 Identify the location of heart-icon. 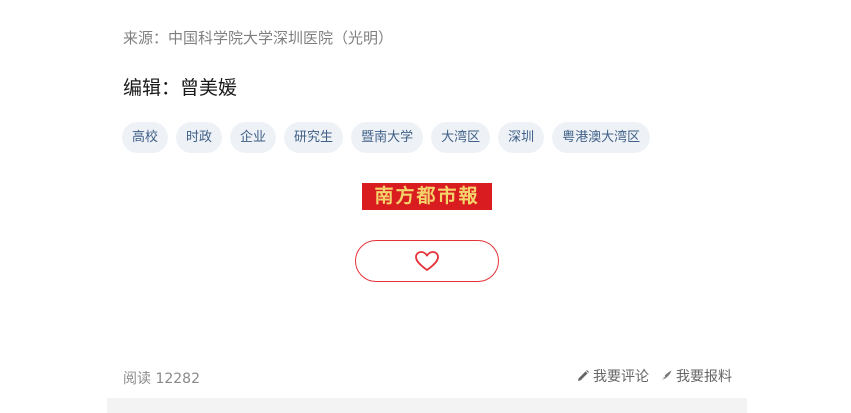
(427, 261).